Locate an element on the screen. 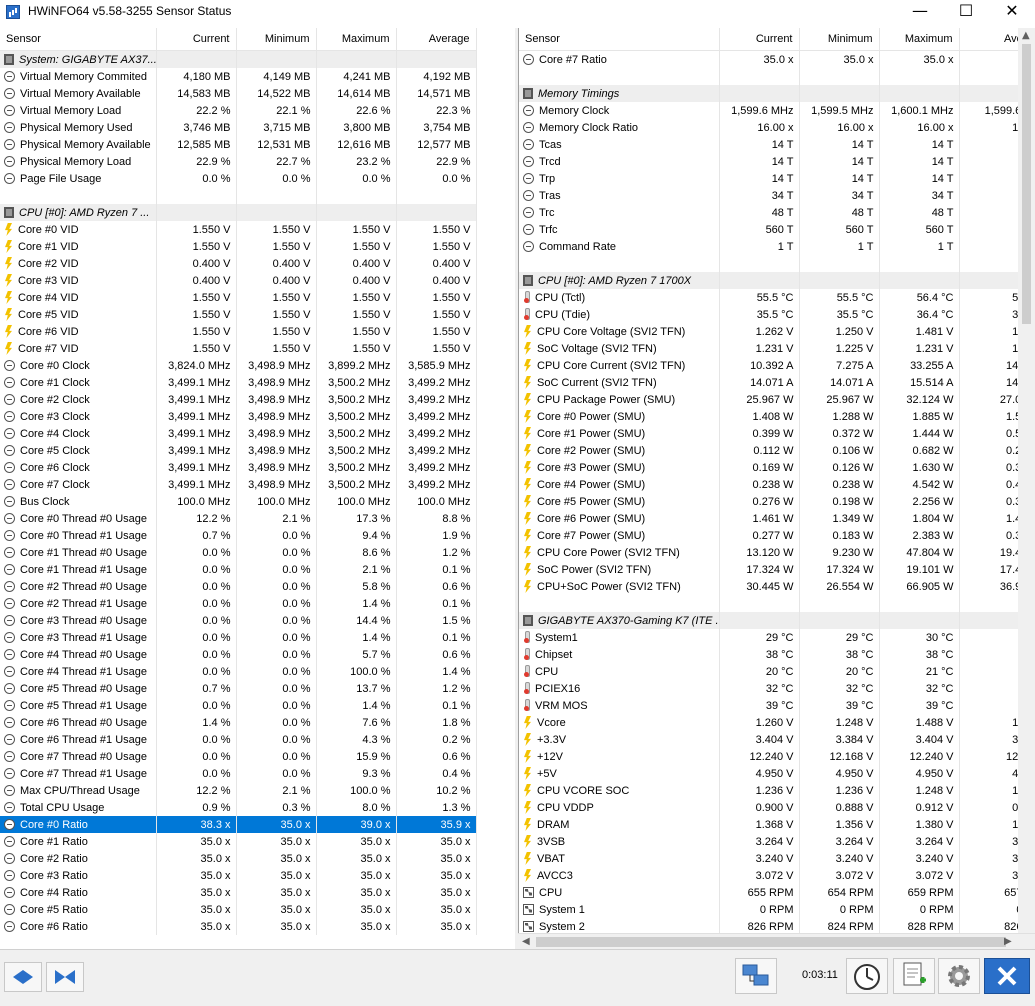 Image resolution: width=1035 pixels, height=1006 pixels. sensor-row: CPU VDDP0.900 V0.888 V0.912 V0.90 is located at coordinates (777, 807).